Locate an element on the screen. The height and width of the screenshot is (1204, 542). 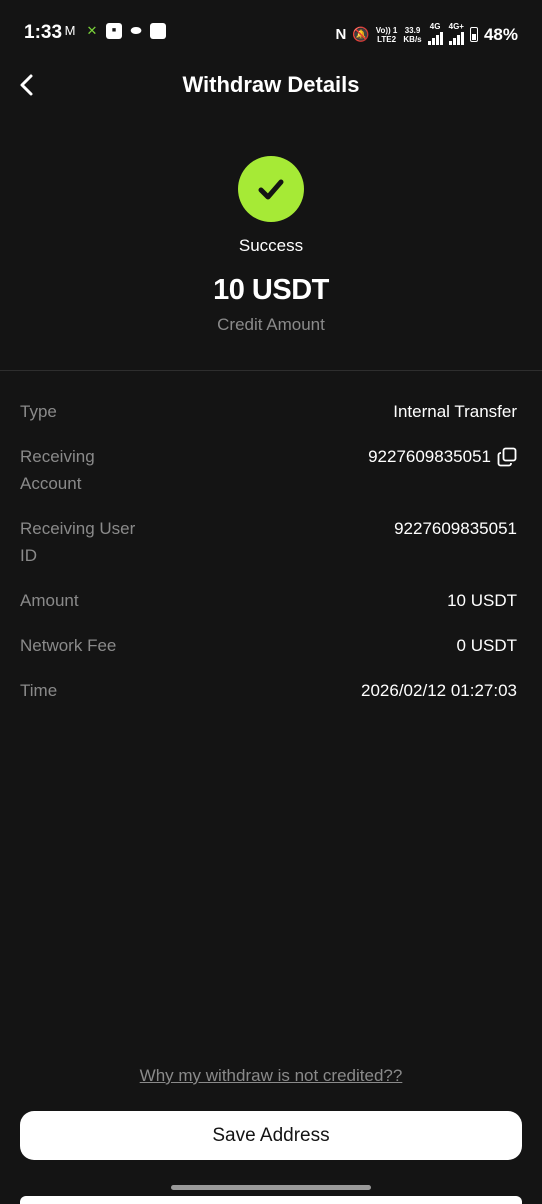
nfc-icon: N is located at coordinates (341, 34).